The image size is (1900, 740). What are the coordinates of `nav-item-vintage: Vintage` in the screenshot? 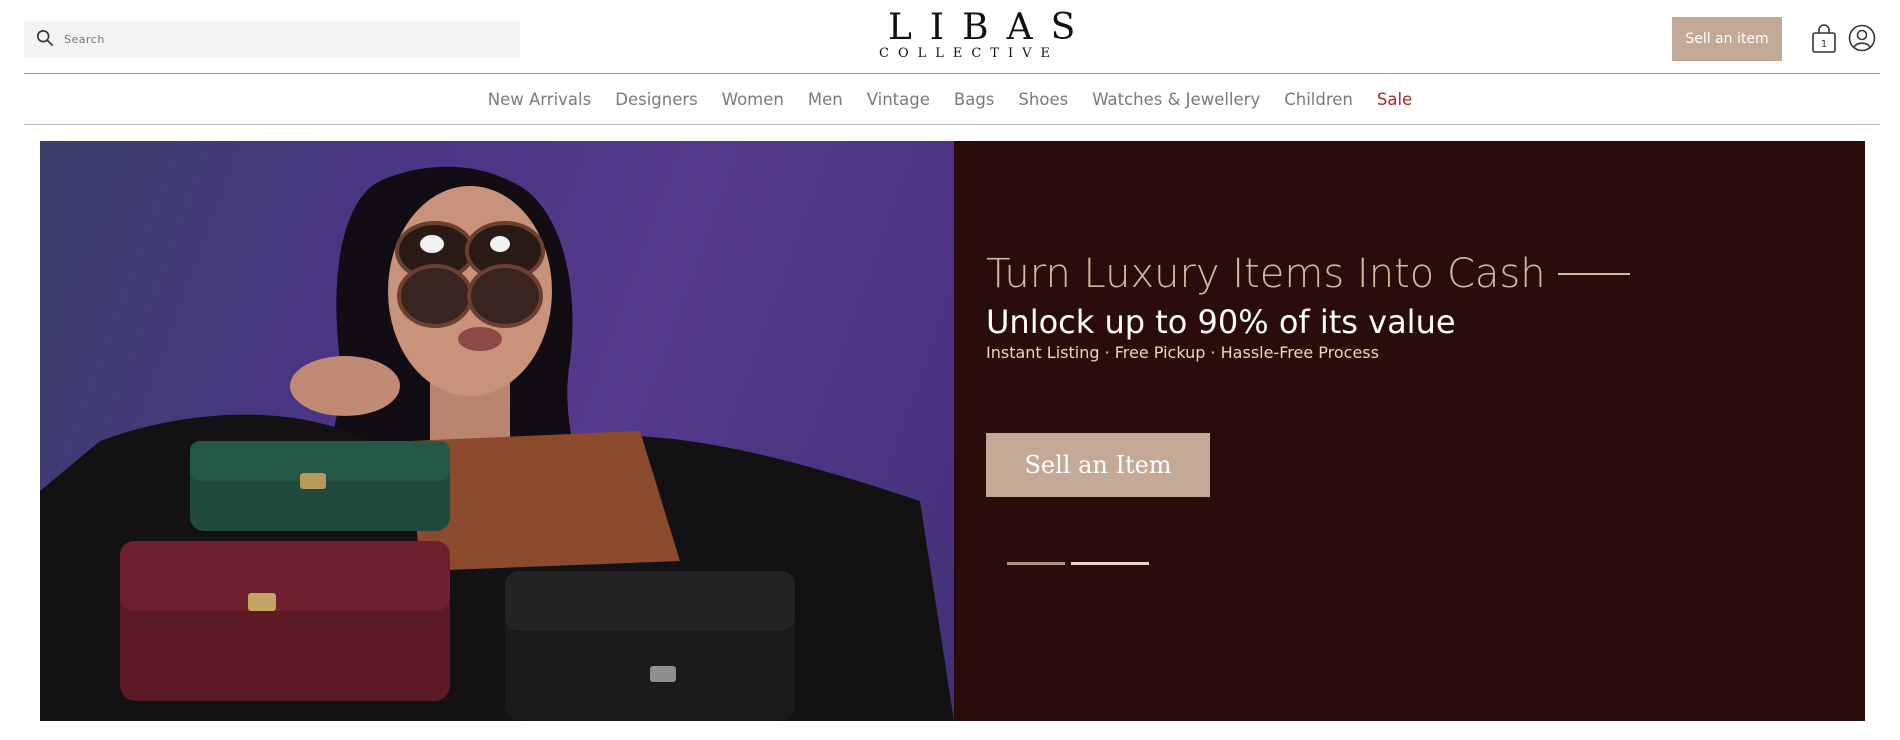 It's located at (898, 99).